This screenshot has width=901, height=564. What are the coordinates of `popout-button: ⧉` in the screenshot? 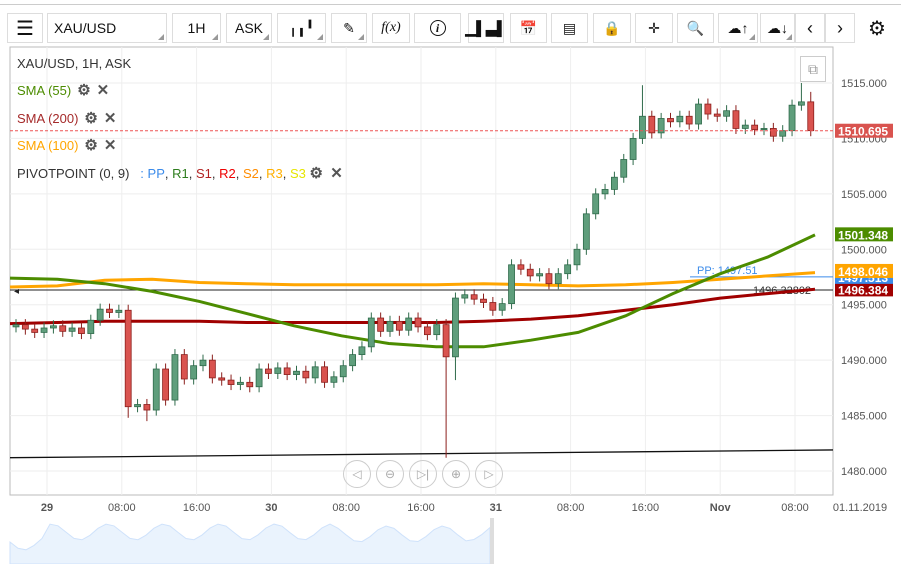 It's located at (813, 69).